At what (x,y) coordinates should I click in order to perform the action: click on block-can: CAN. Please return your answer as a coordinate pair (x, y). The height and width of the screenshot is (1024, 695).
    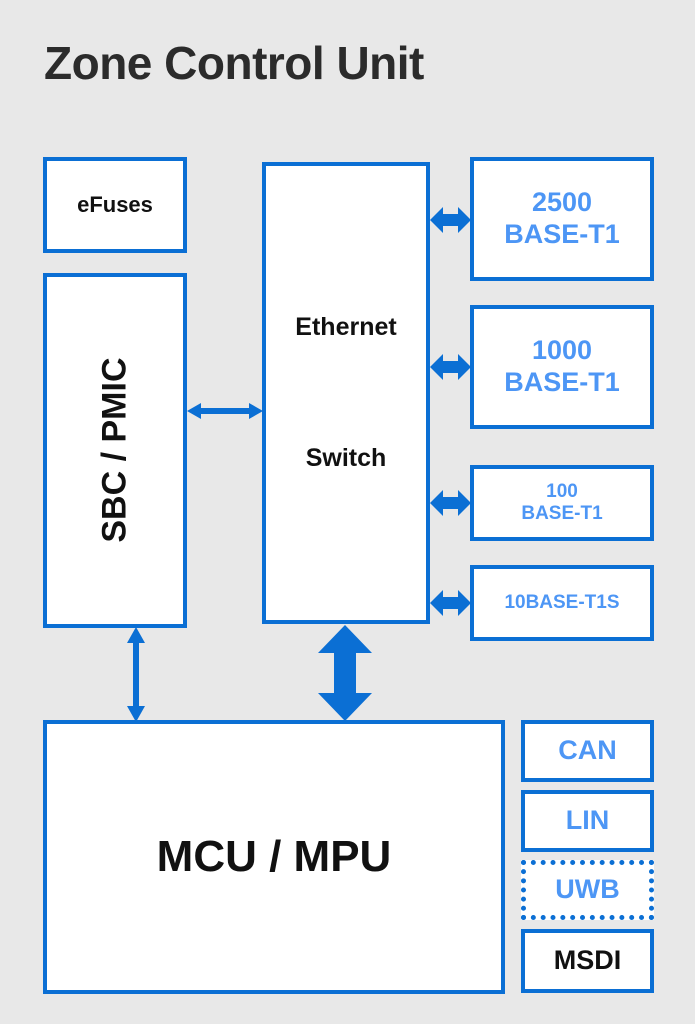
    Looking at the image, I should click on (587, 751).